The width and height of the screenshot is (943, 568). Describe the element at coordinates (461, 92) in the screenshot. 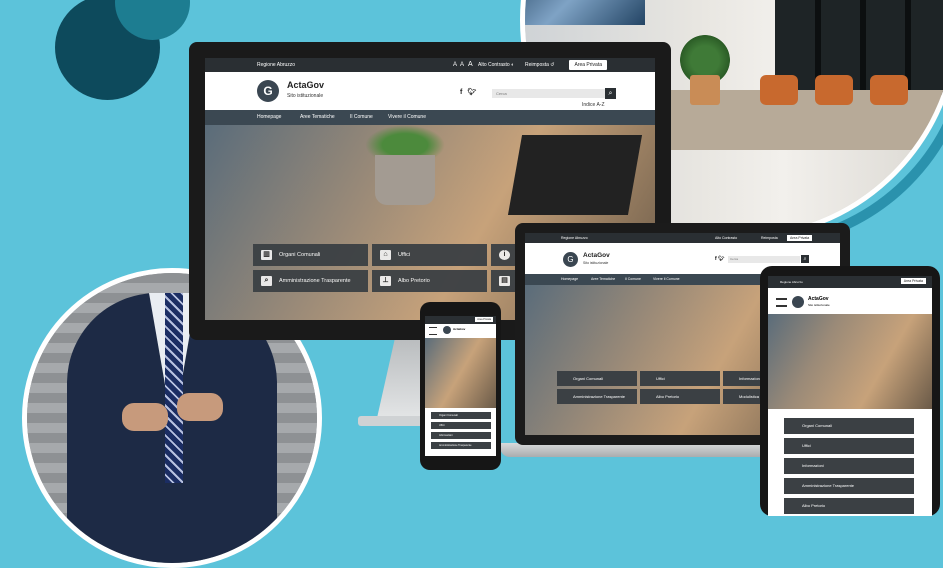

I see `facebook-icon: f` at that location.